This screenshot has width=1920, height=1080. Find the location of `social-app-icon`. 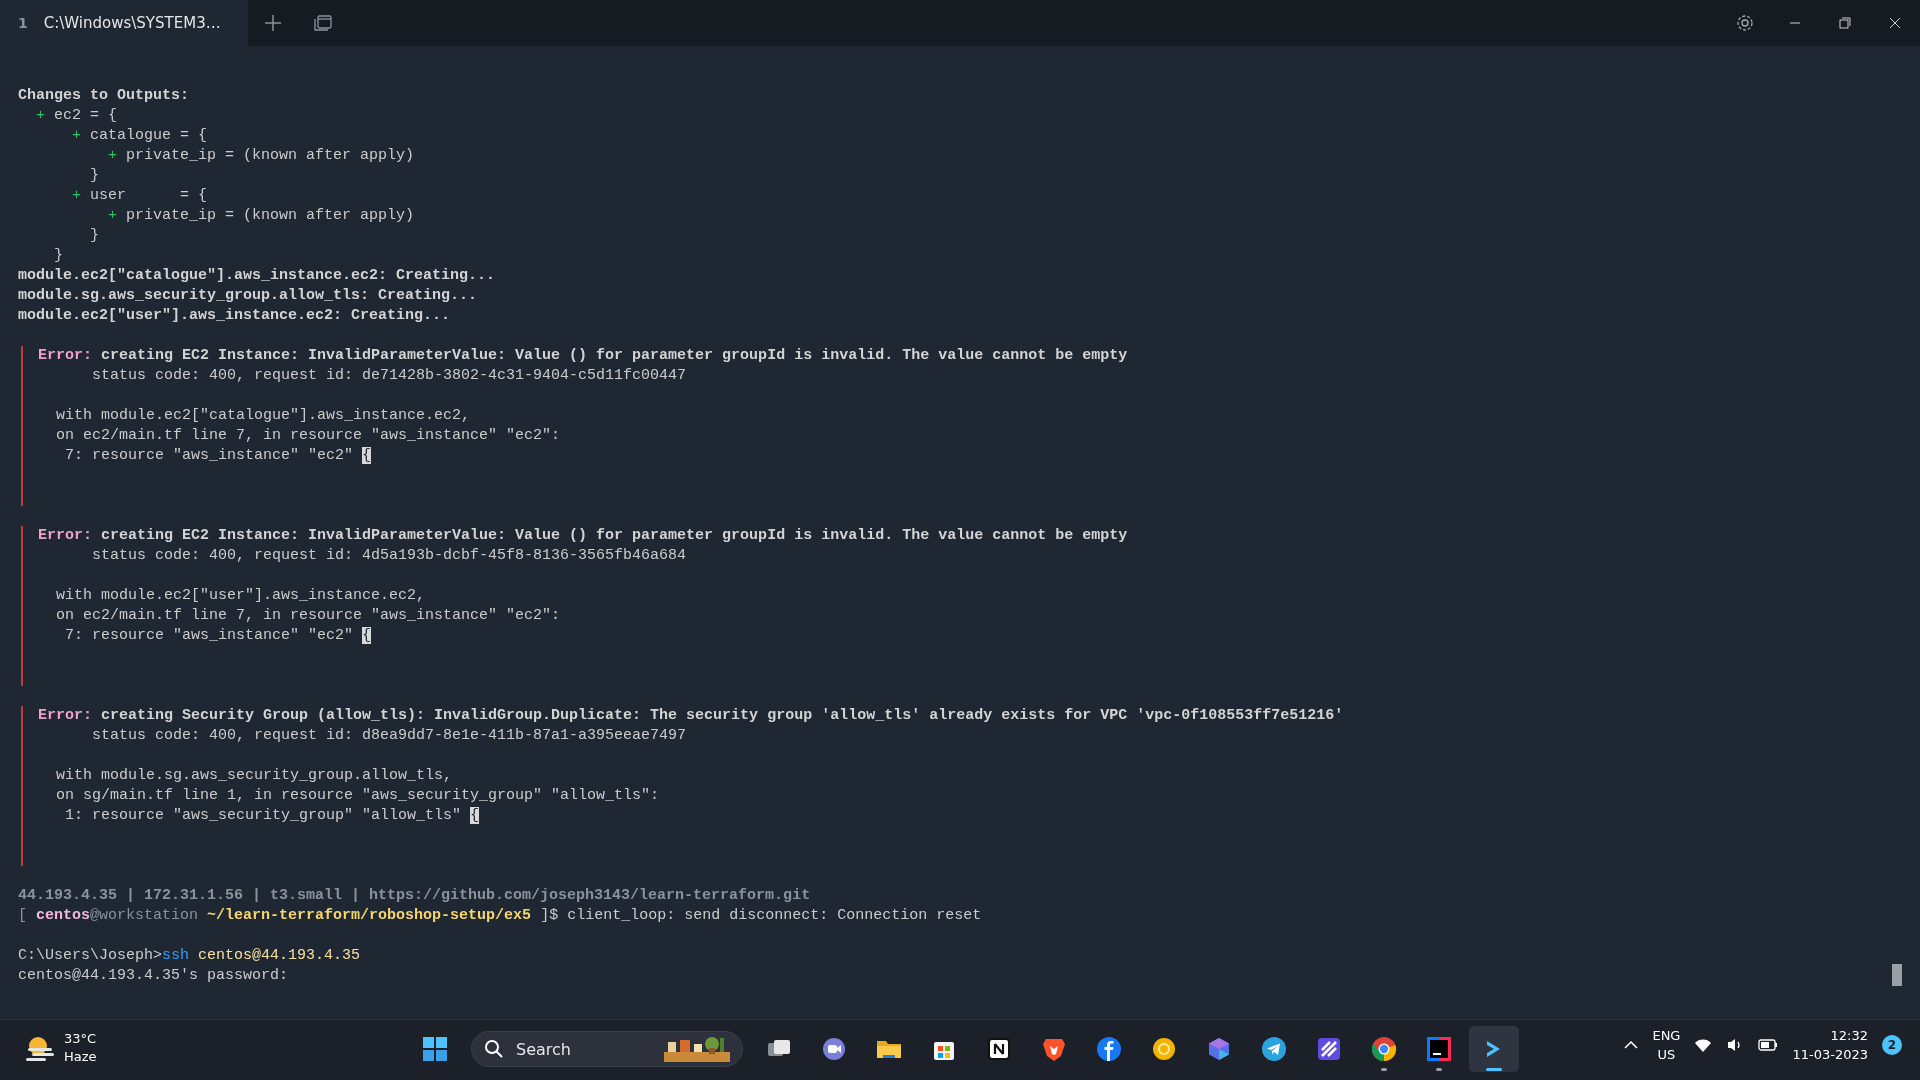

social-app-icon is located at coordinates (1109, 1049).